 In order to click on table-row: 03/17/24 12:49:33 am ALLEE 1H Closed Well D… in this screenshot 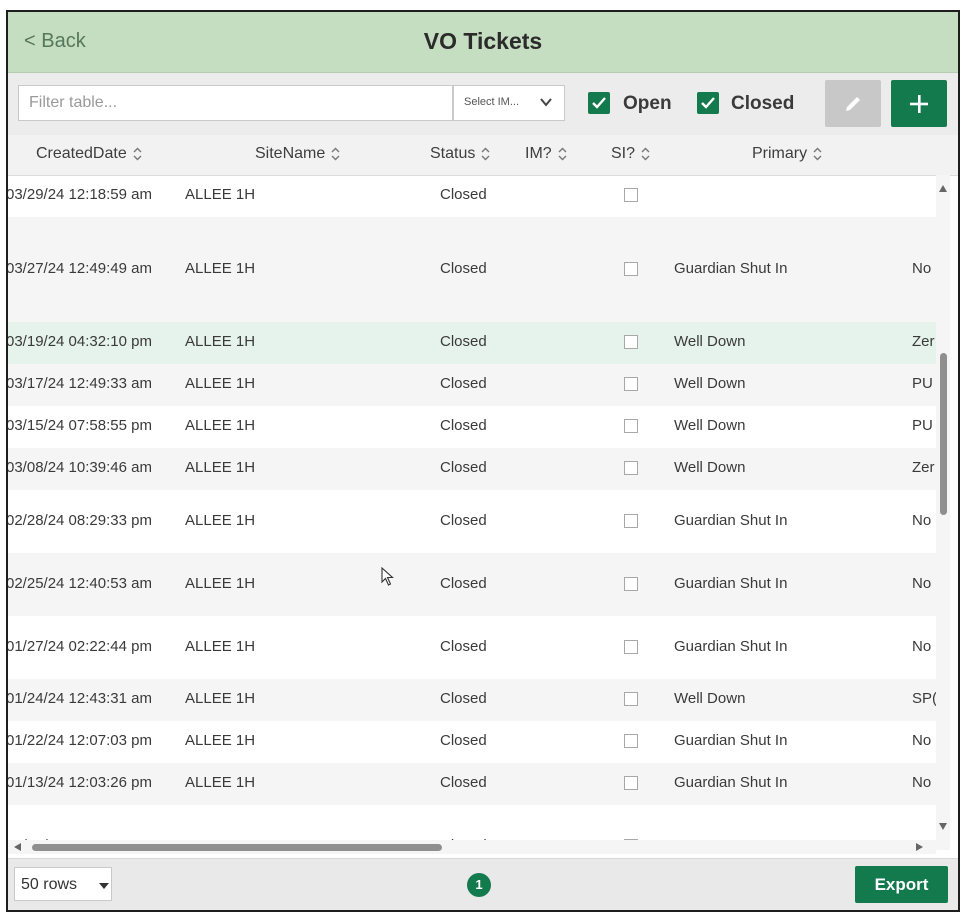, I will do `click(472, 385)`.